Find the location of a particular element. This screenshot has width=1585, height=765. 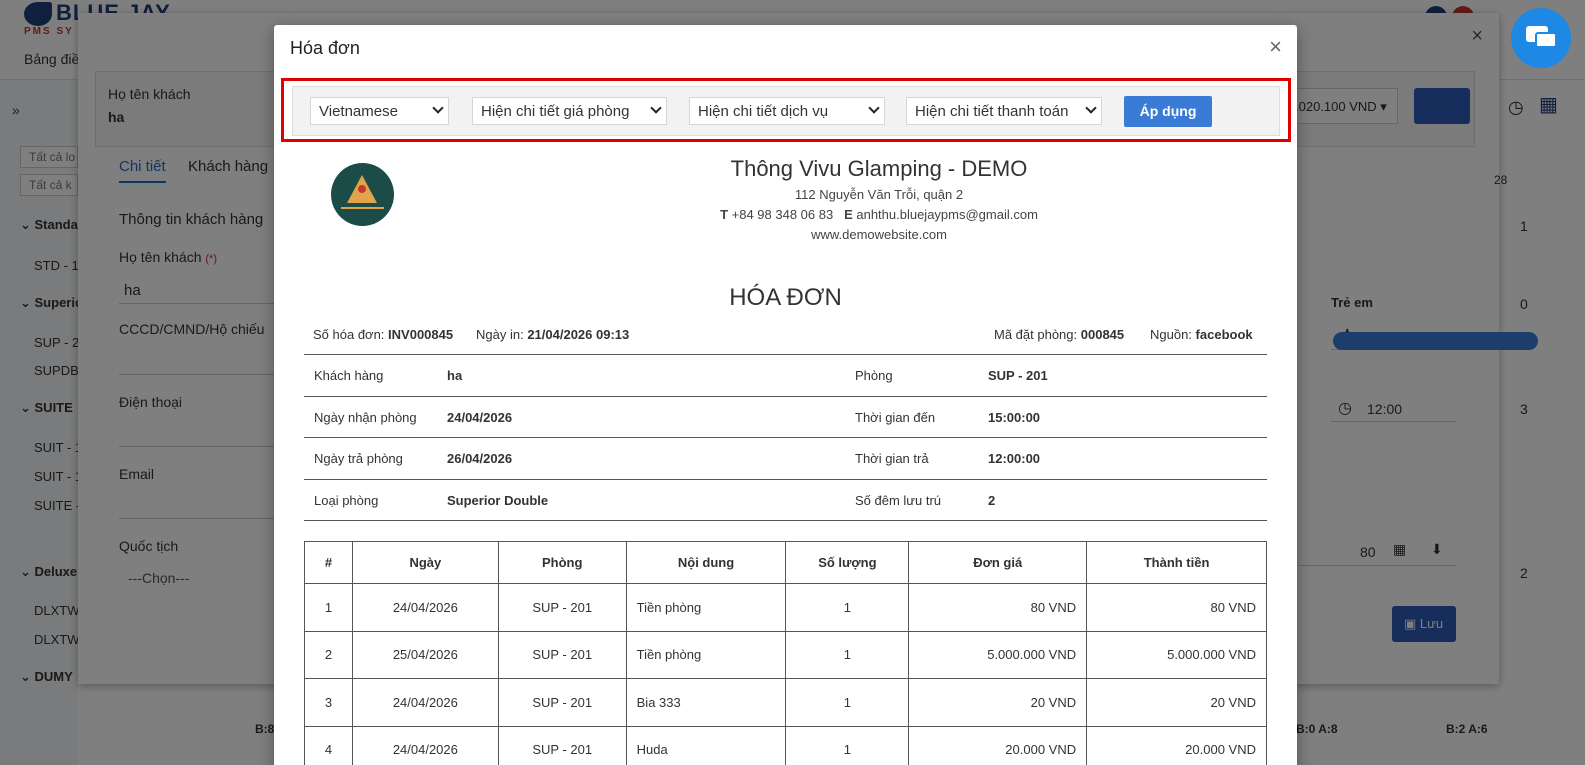

row-total: 80 VND is located at coordinates (1176, 607).